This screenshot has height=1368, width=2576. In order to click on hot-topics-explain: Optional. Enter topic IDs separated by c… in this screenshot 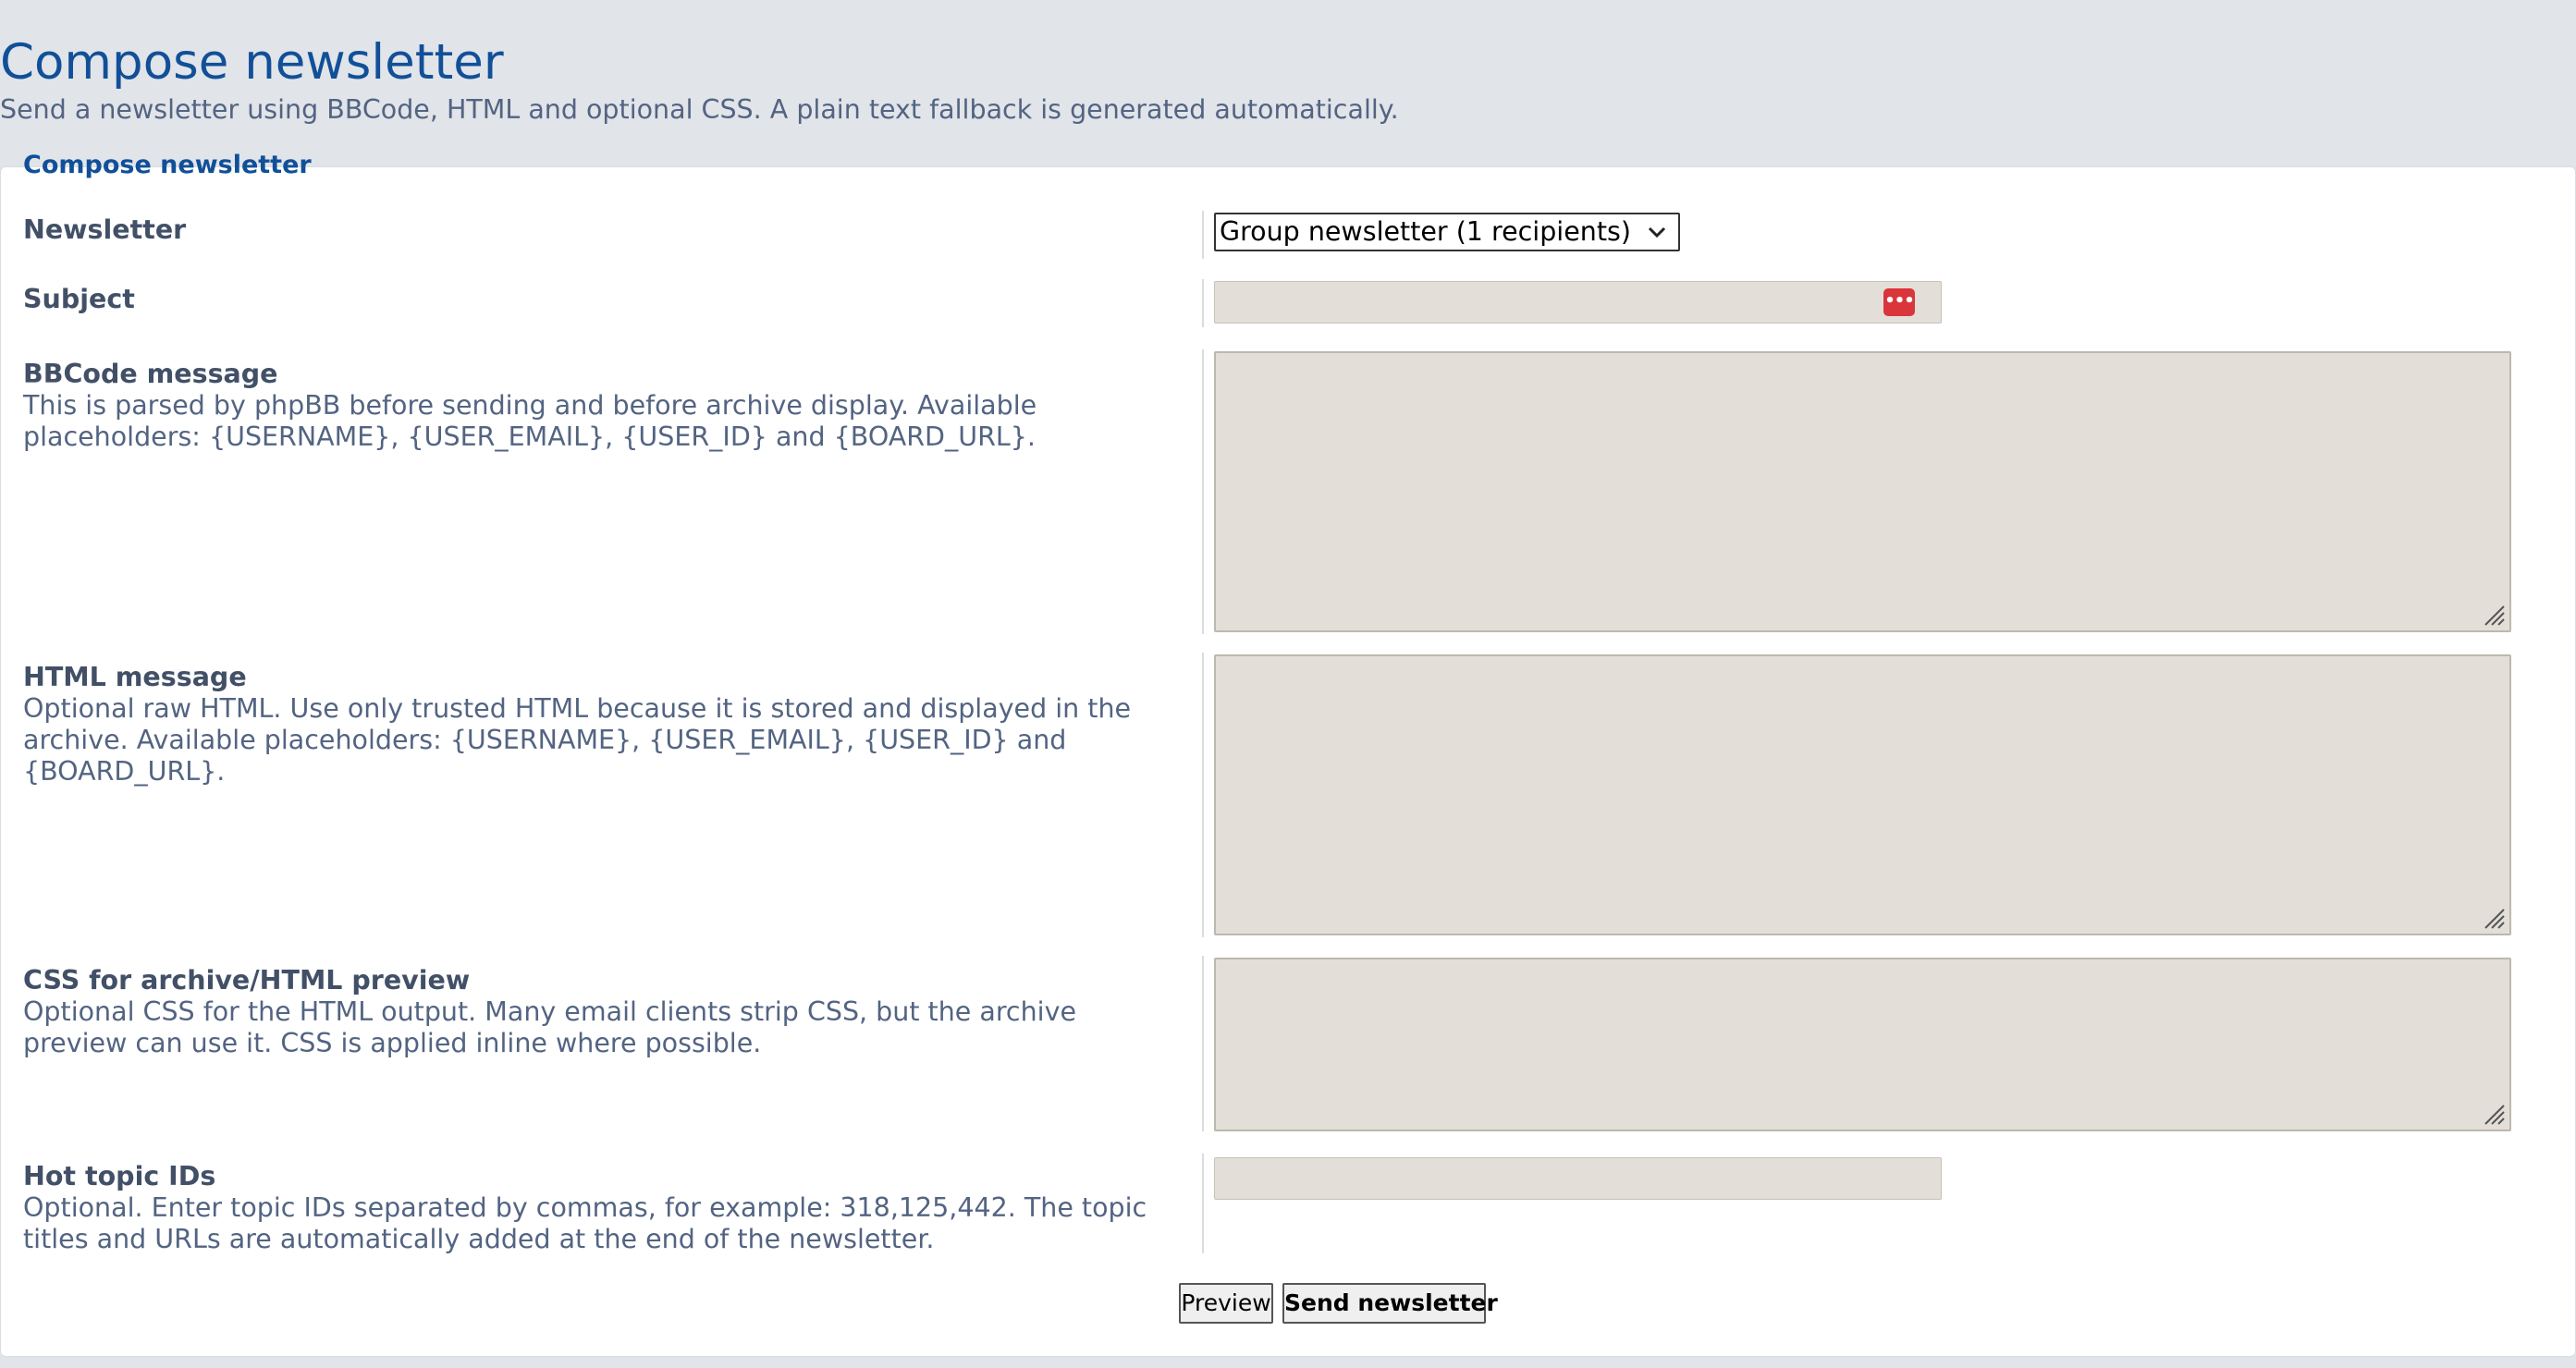, I will do `click(585, 1223)`.